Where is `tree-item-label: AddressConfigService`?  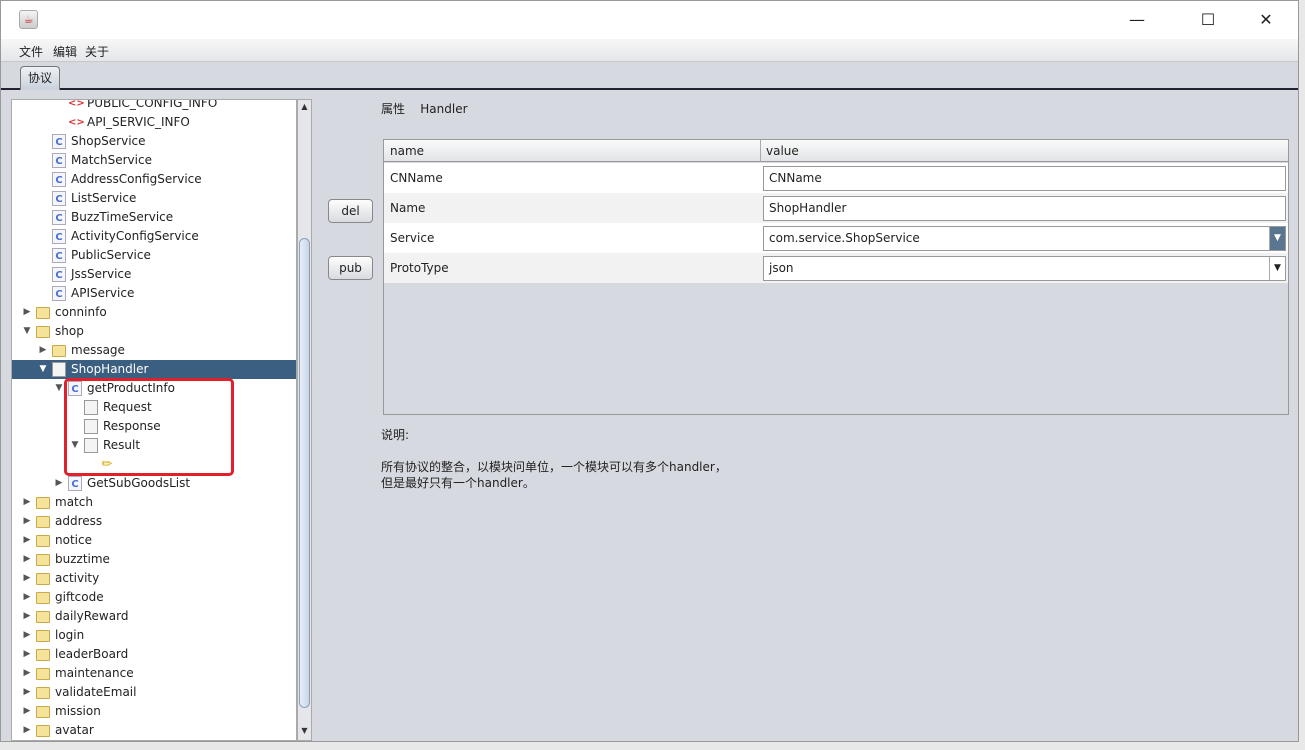
tree-item-label: AddressConfigService is located at coordinates (136, 179).